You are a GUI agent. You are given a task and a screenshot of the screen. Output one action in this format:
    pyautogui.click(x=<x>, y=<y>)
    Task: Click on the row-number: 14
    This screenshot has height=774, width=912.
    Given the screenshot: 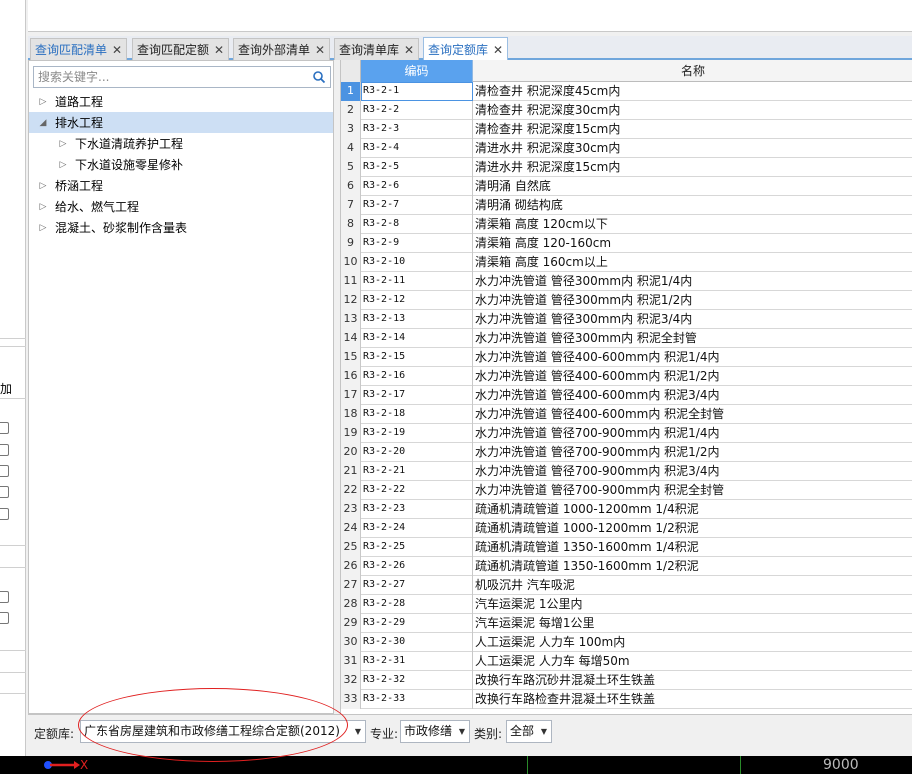 What is the action you would take?
    pyautogui.click(x=351, y=338)
    